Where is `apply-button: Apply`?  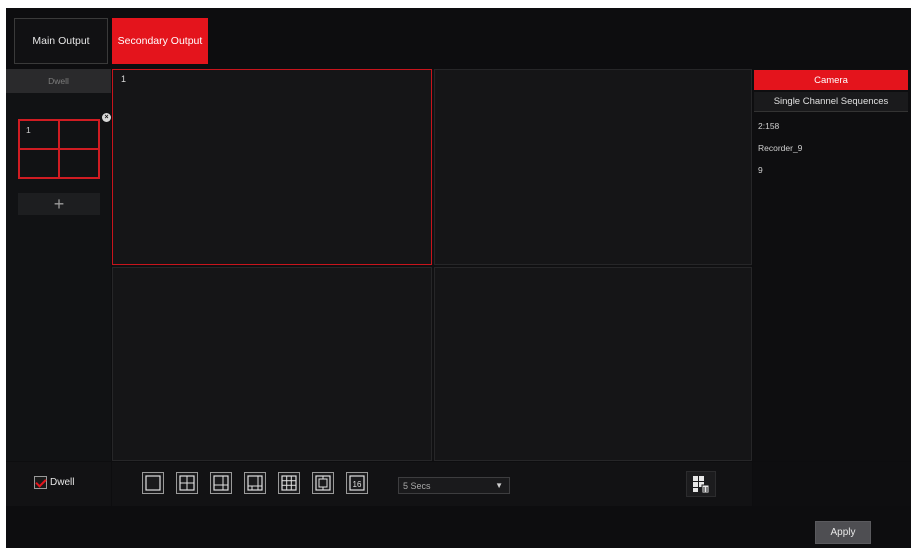 apply-button: Apply is located at coordinates (843, 532).